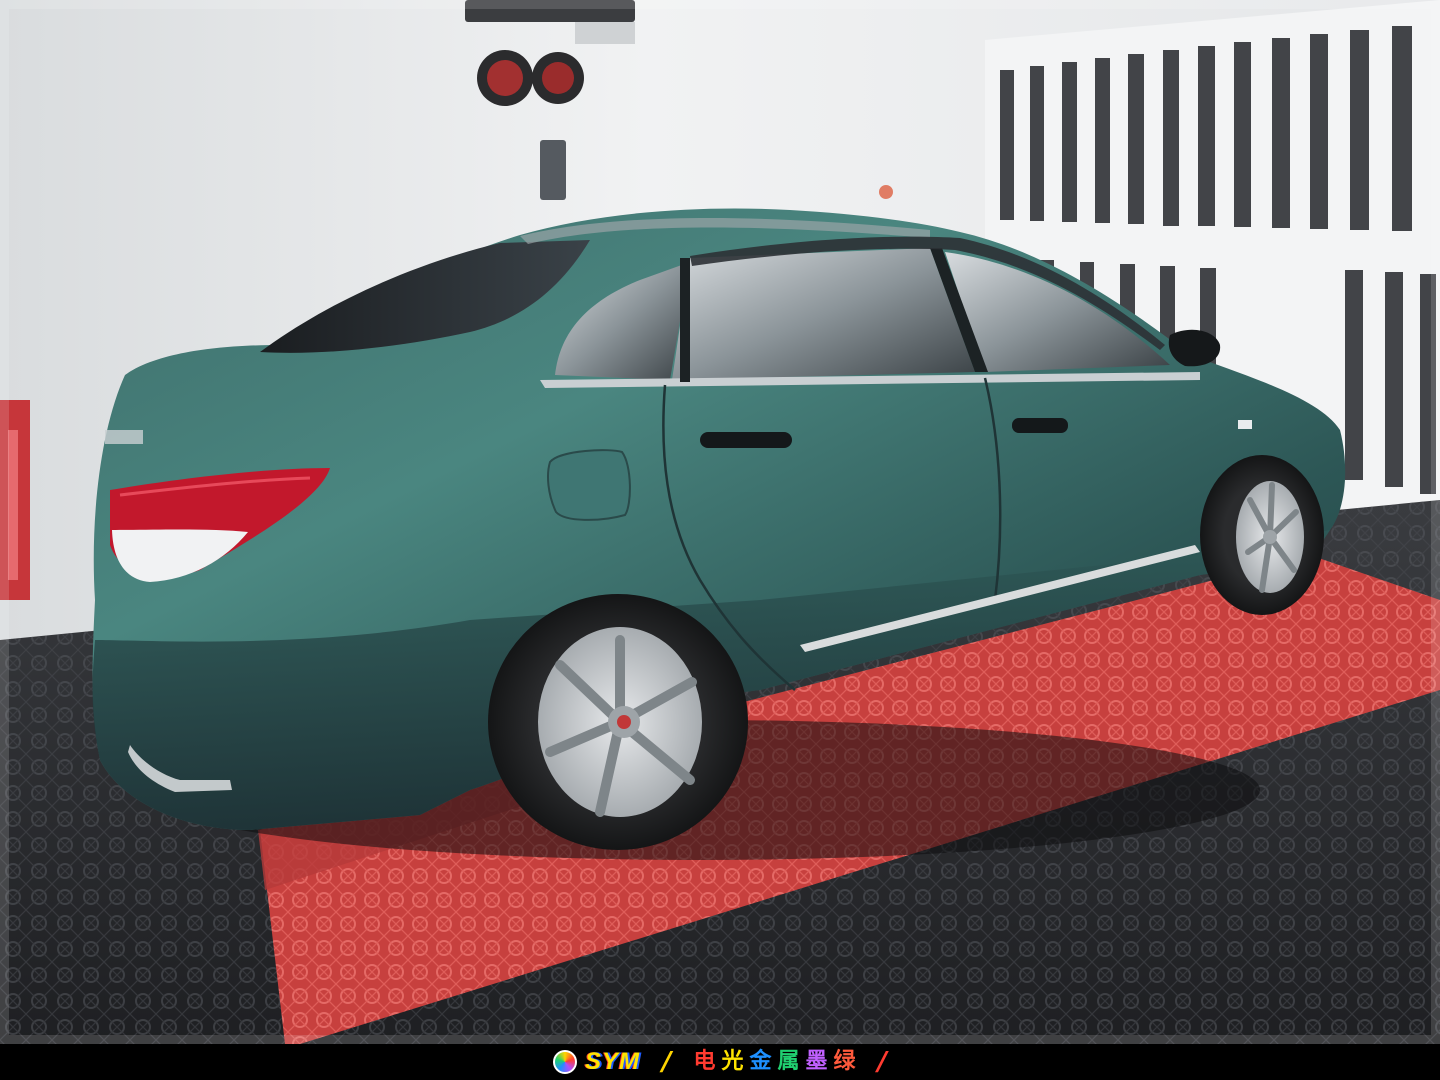 This screenshot has height=1080, width=1440. I want to click on caption-char: 墨, so click(816, 1061).